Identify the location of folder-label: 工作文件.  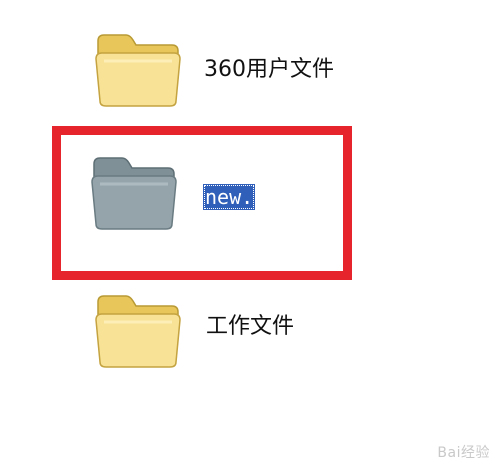
(250, 326).